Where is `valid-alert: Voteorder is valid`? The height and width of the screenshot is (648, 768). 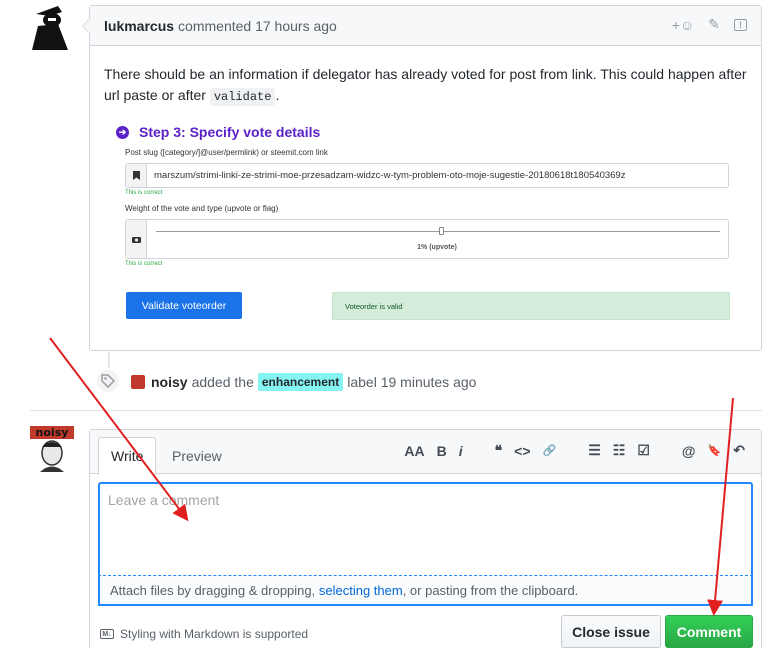
valid-alert: Voteorder is valid is located at coordinates (531, 306).